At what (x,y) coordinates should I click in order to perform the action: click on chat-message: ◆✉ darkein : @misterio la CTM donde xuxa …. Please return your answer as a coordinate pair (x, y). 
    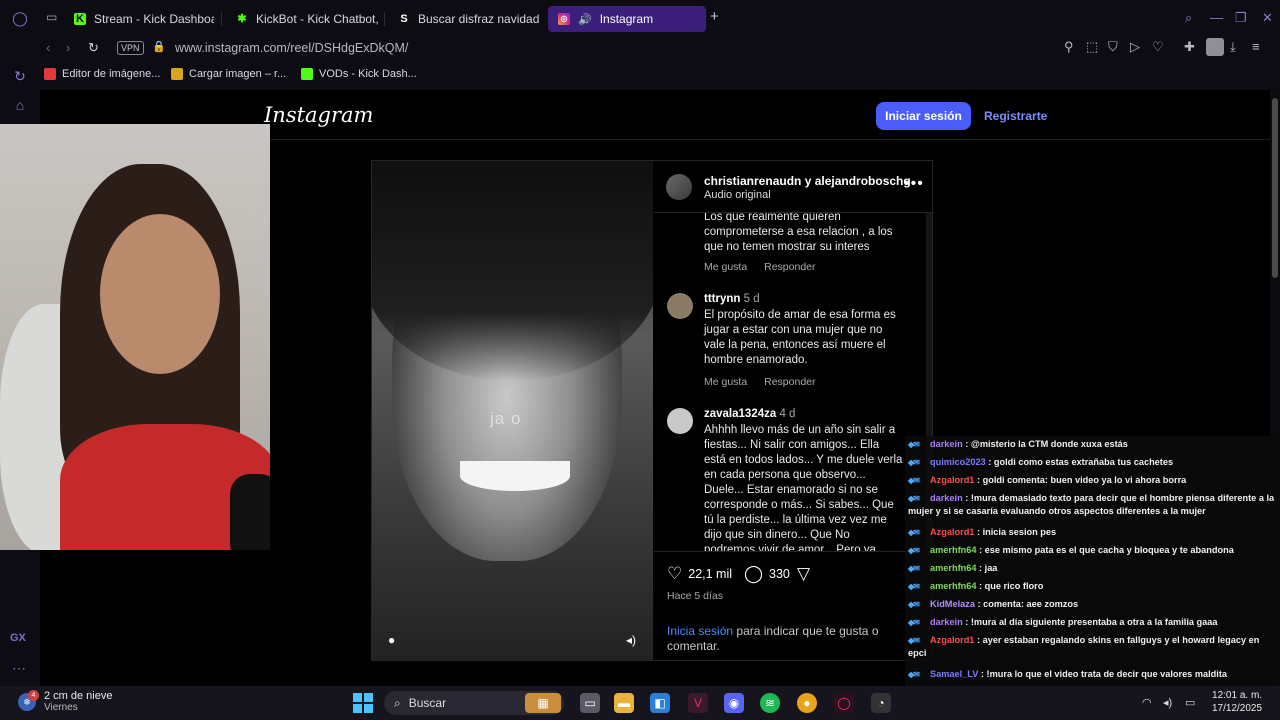
    Looking at the image, I should click on (1018, 444).